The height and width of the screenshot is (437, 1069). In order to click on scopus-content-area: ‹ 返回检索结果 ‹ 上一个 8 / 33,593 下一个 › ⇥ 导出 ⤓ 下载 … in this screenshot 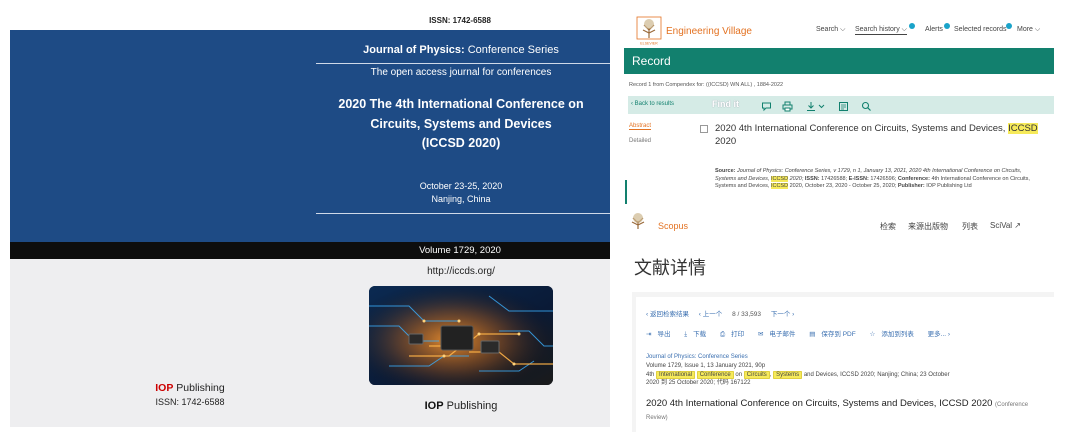, I will do `click(843, 362)`.